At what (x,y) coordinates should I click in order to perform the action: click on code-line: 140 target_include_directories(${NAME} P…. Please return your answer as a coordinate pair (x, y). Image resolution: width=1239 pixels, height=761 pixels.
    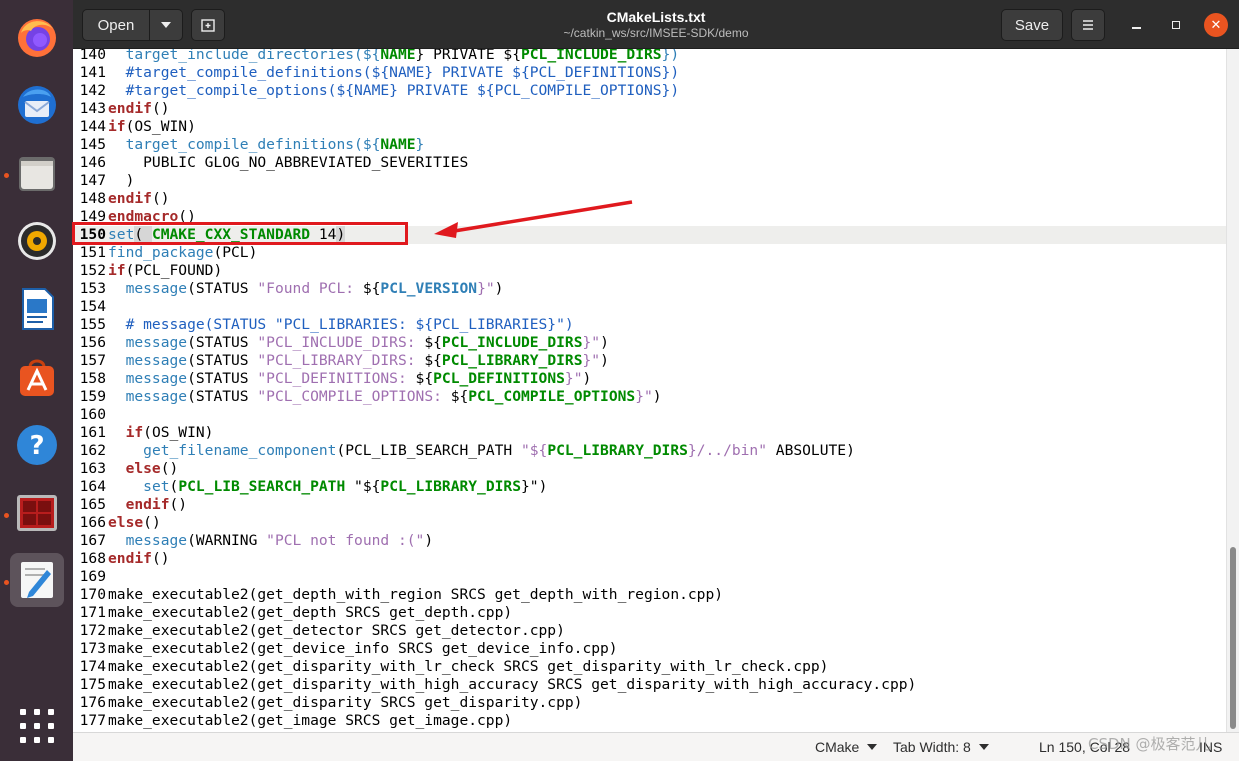
    Looking at the image, I should click on (649, 56).